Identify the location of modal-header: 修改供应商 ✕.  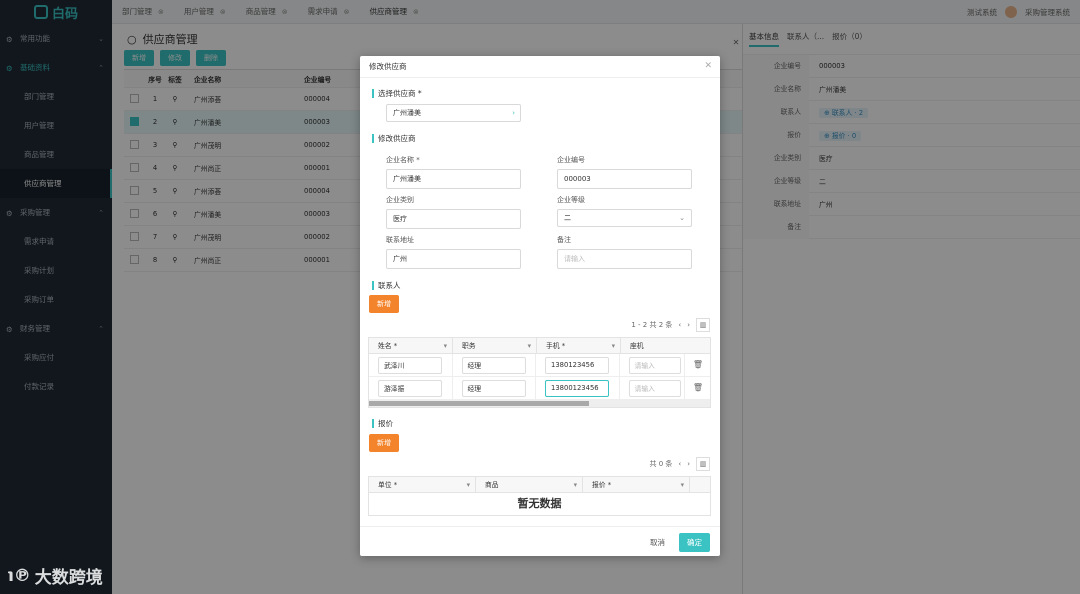
(540, 67).